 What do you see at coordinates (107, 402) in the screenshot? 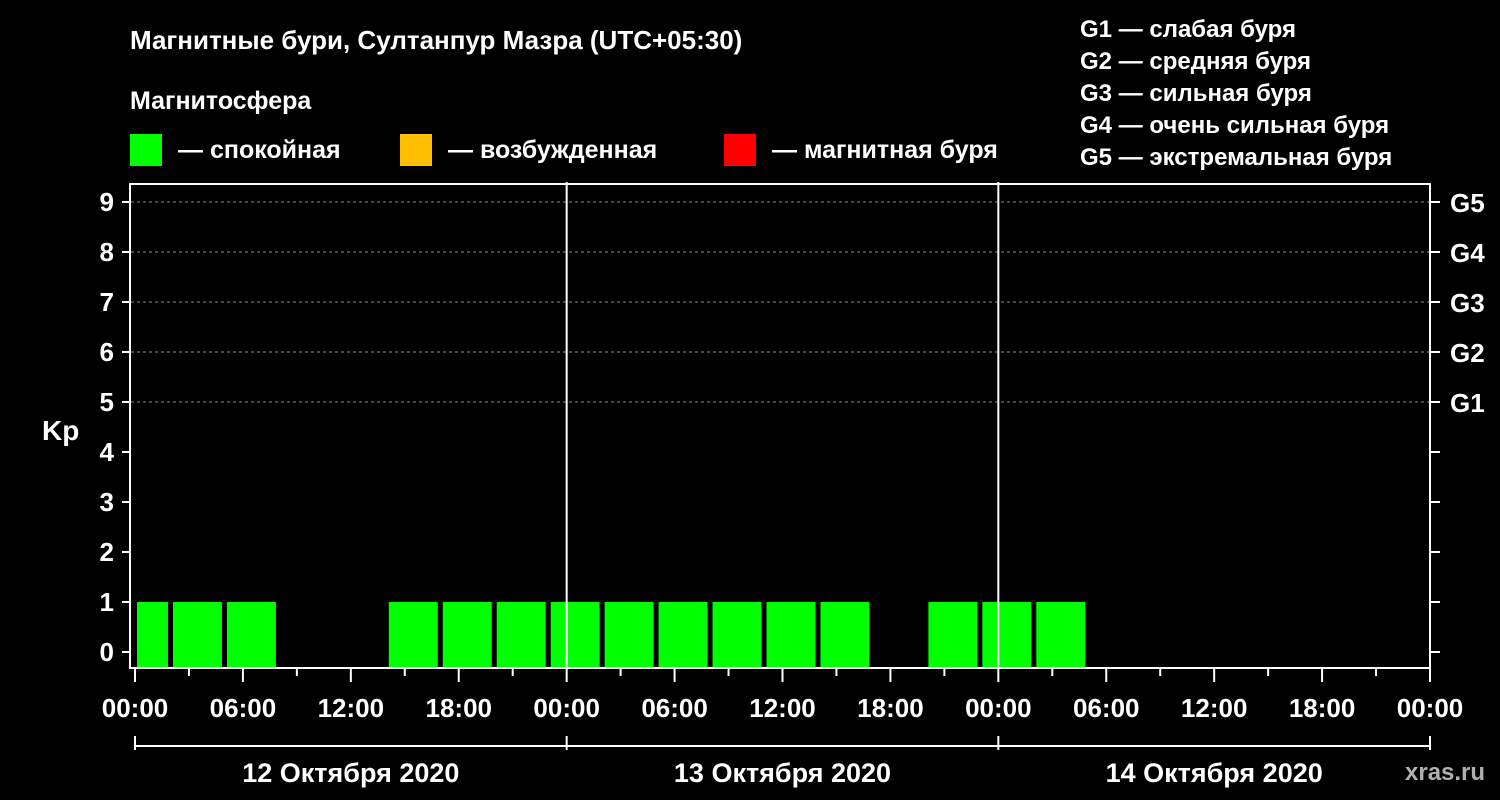
I see `y-tick-label: 5` at bounding box center [107, 402].